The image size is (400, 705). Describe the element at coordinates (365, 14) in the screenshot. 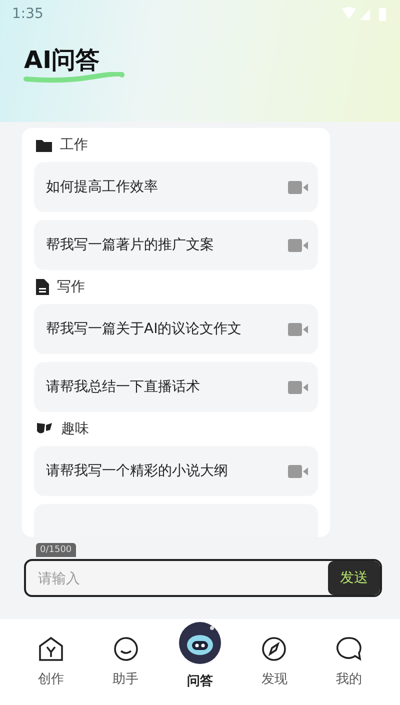

I see `status-icons` at that location.